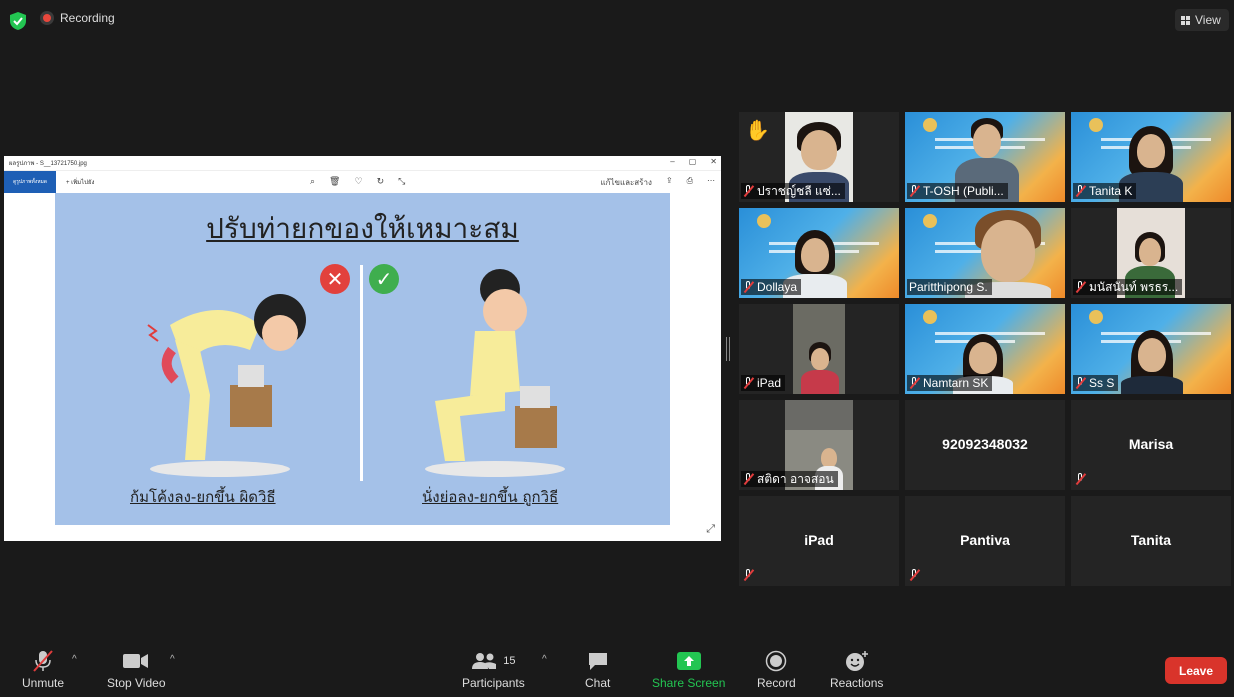 This screenshot has width=1234, height=697. Describe the element at coordinates (384, 279) in the screenshot. I see `correct-mark-icon: ✓` at that location.